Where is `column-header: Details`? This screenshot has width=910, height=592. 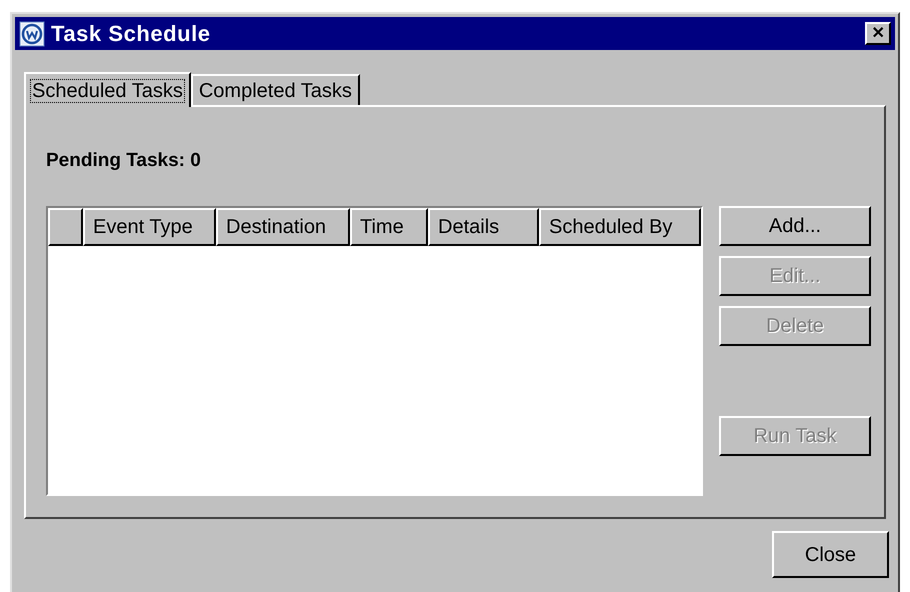
column-header: Details is located at coordinates (483, 227).